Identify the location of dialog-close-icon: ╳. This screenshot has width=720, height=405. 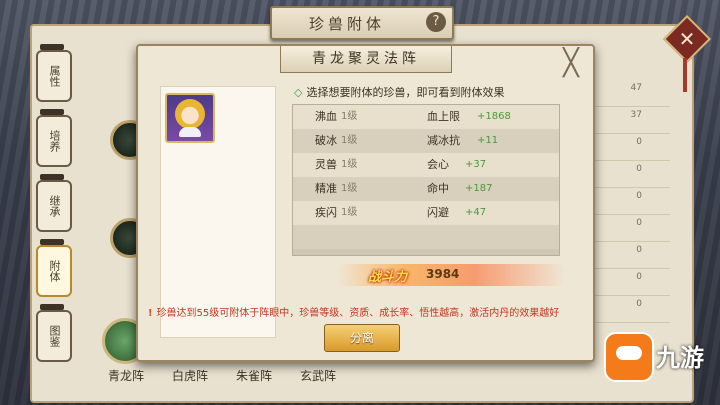
(571, 63).